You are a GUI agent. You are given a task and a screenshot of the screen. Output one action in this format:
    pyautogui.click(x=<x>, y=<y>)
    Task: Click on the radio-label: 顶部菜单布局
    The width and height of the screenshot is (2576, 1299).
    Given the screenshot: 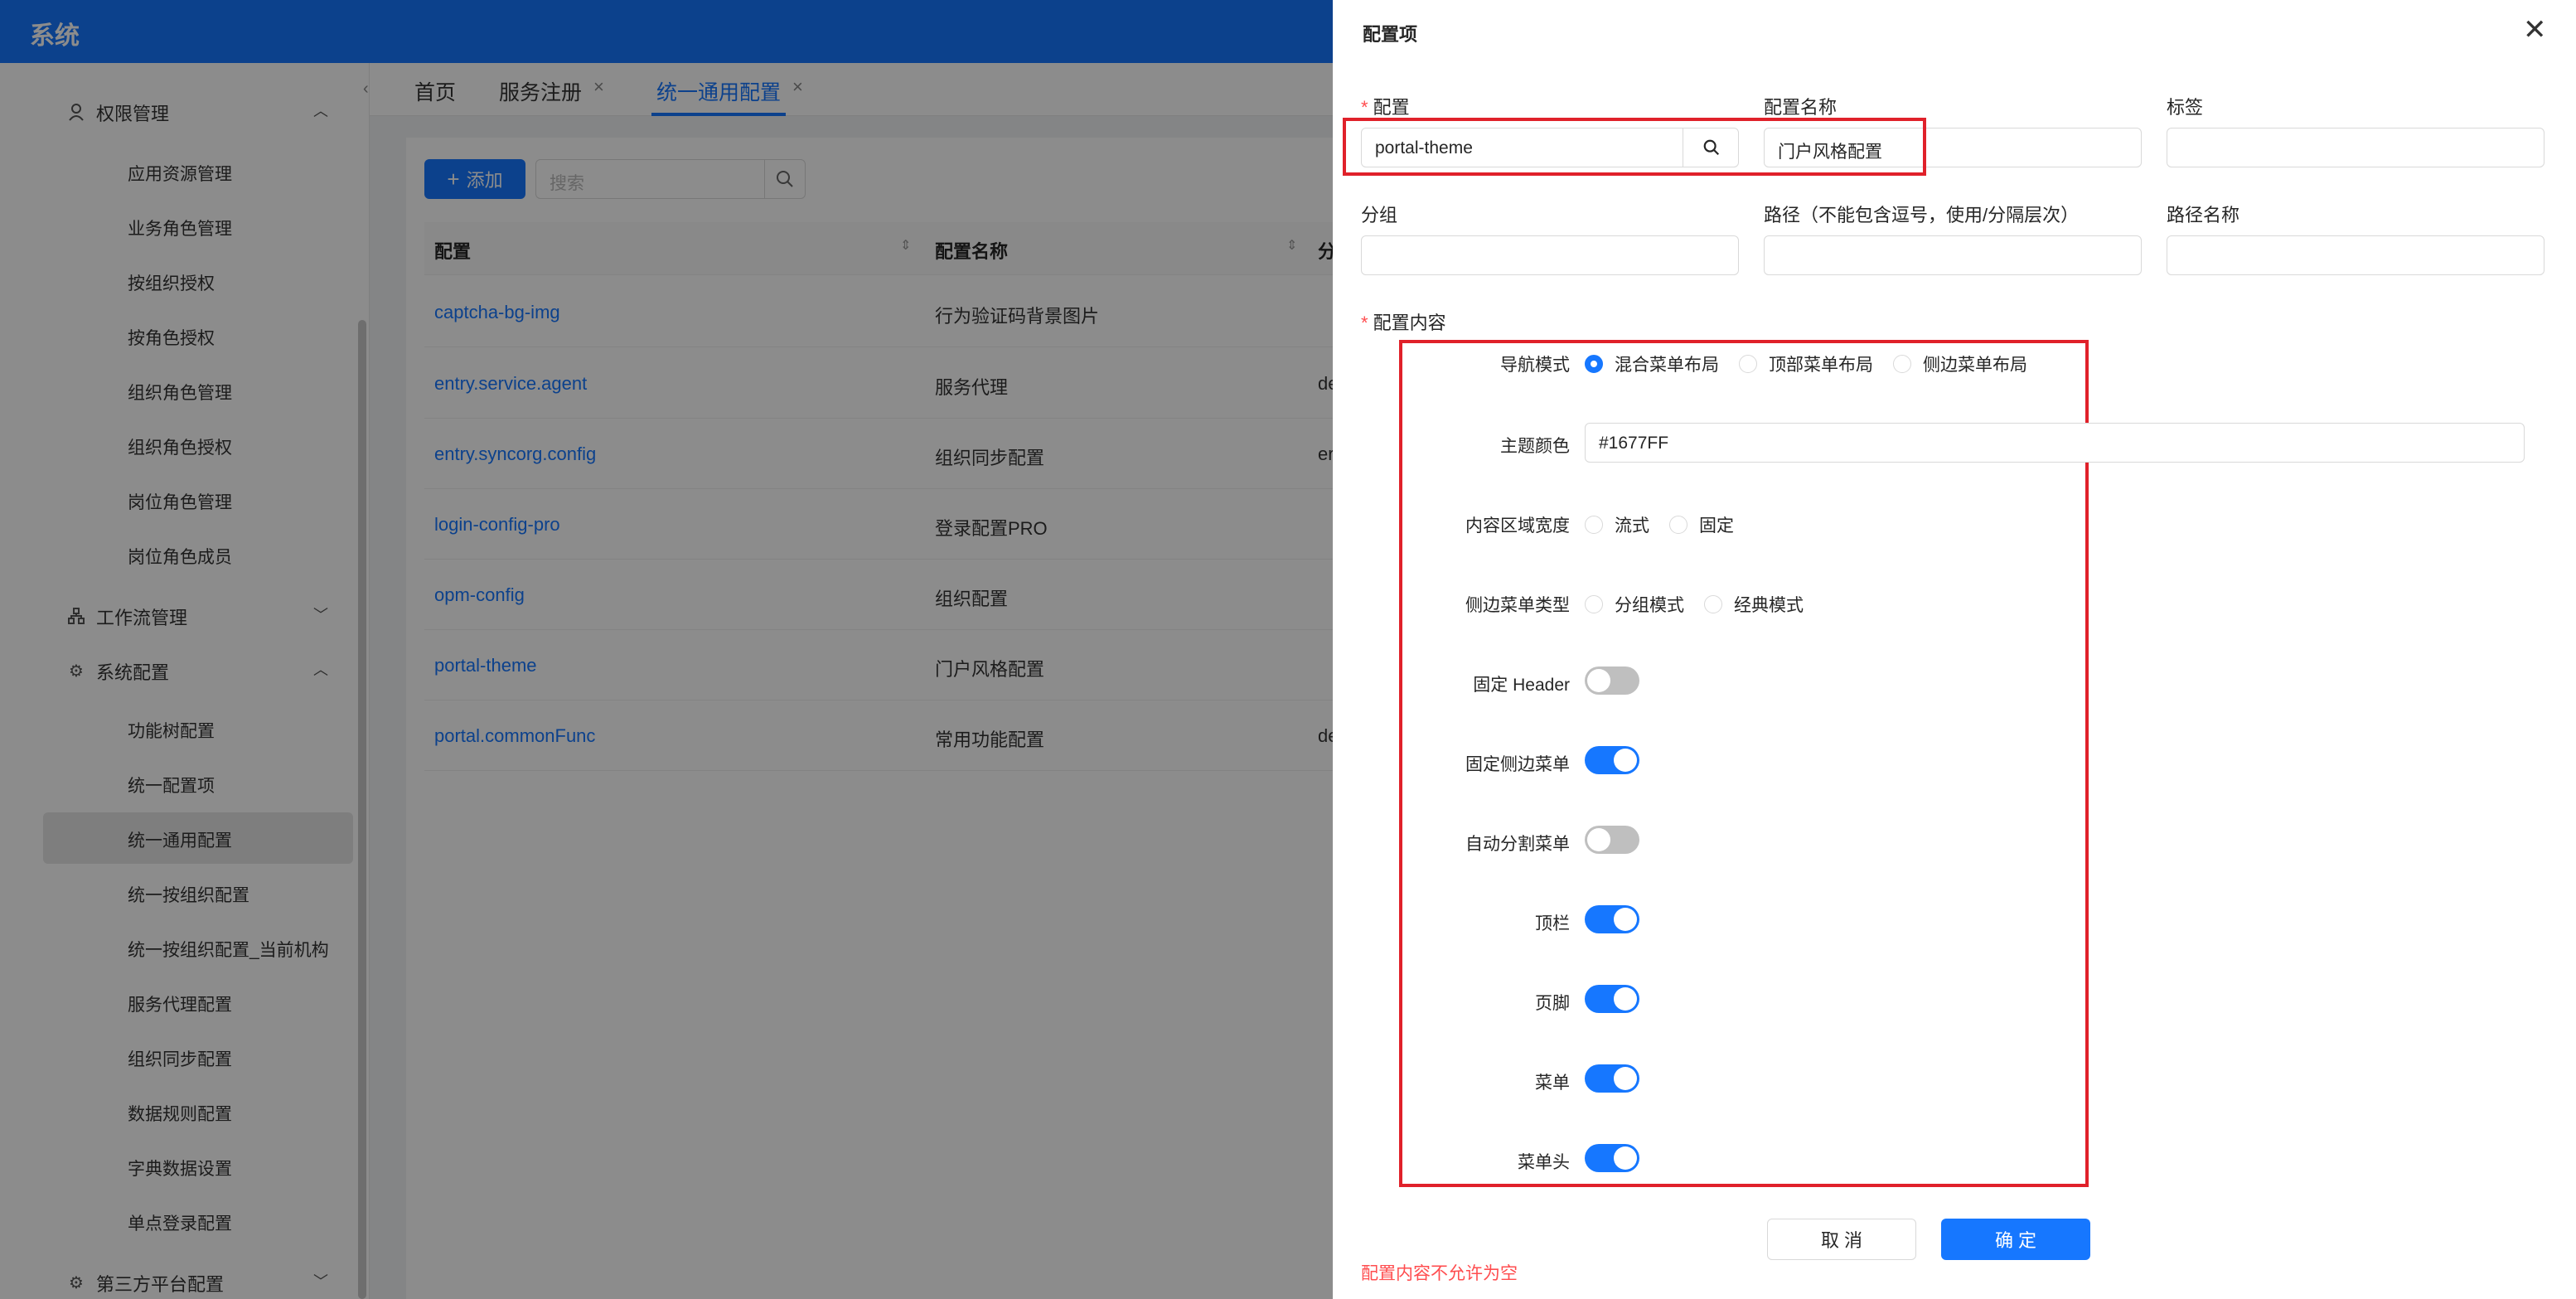 What is the action you would take?
    pyautogui.click(x=1821, y=366)
    